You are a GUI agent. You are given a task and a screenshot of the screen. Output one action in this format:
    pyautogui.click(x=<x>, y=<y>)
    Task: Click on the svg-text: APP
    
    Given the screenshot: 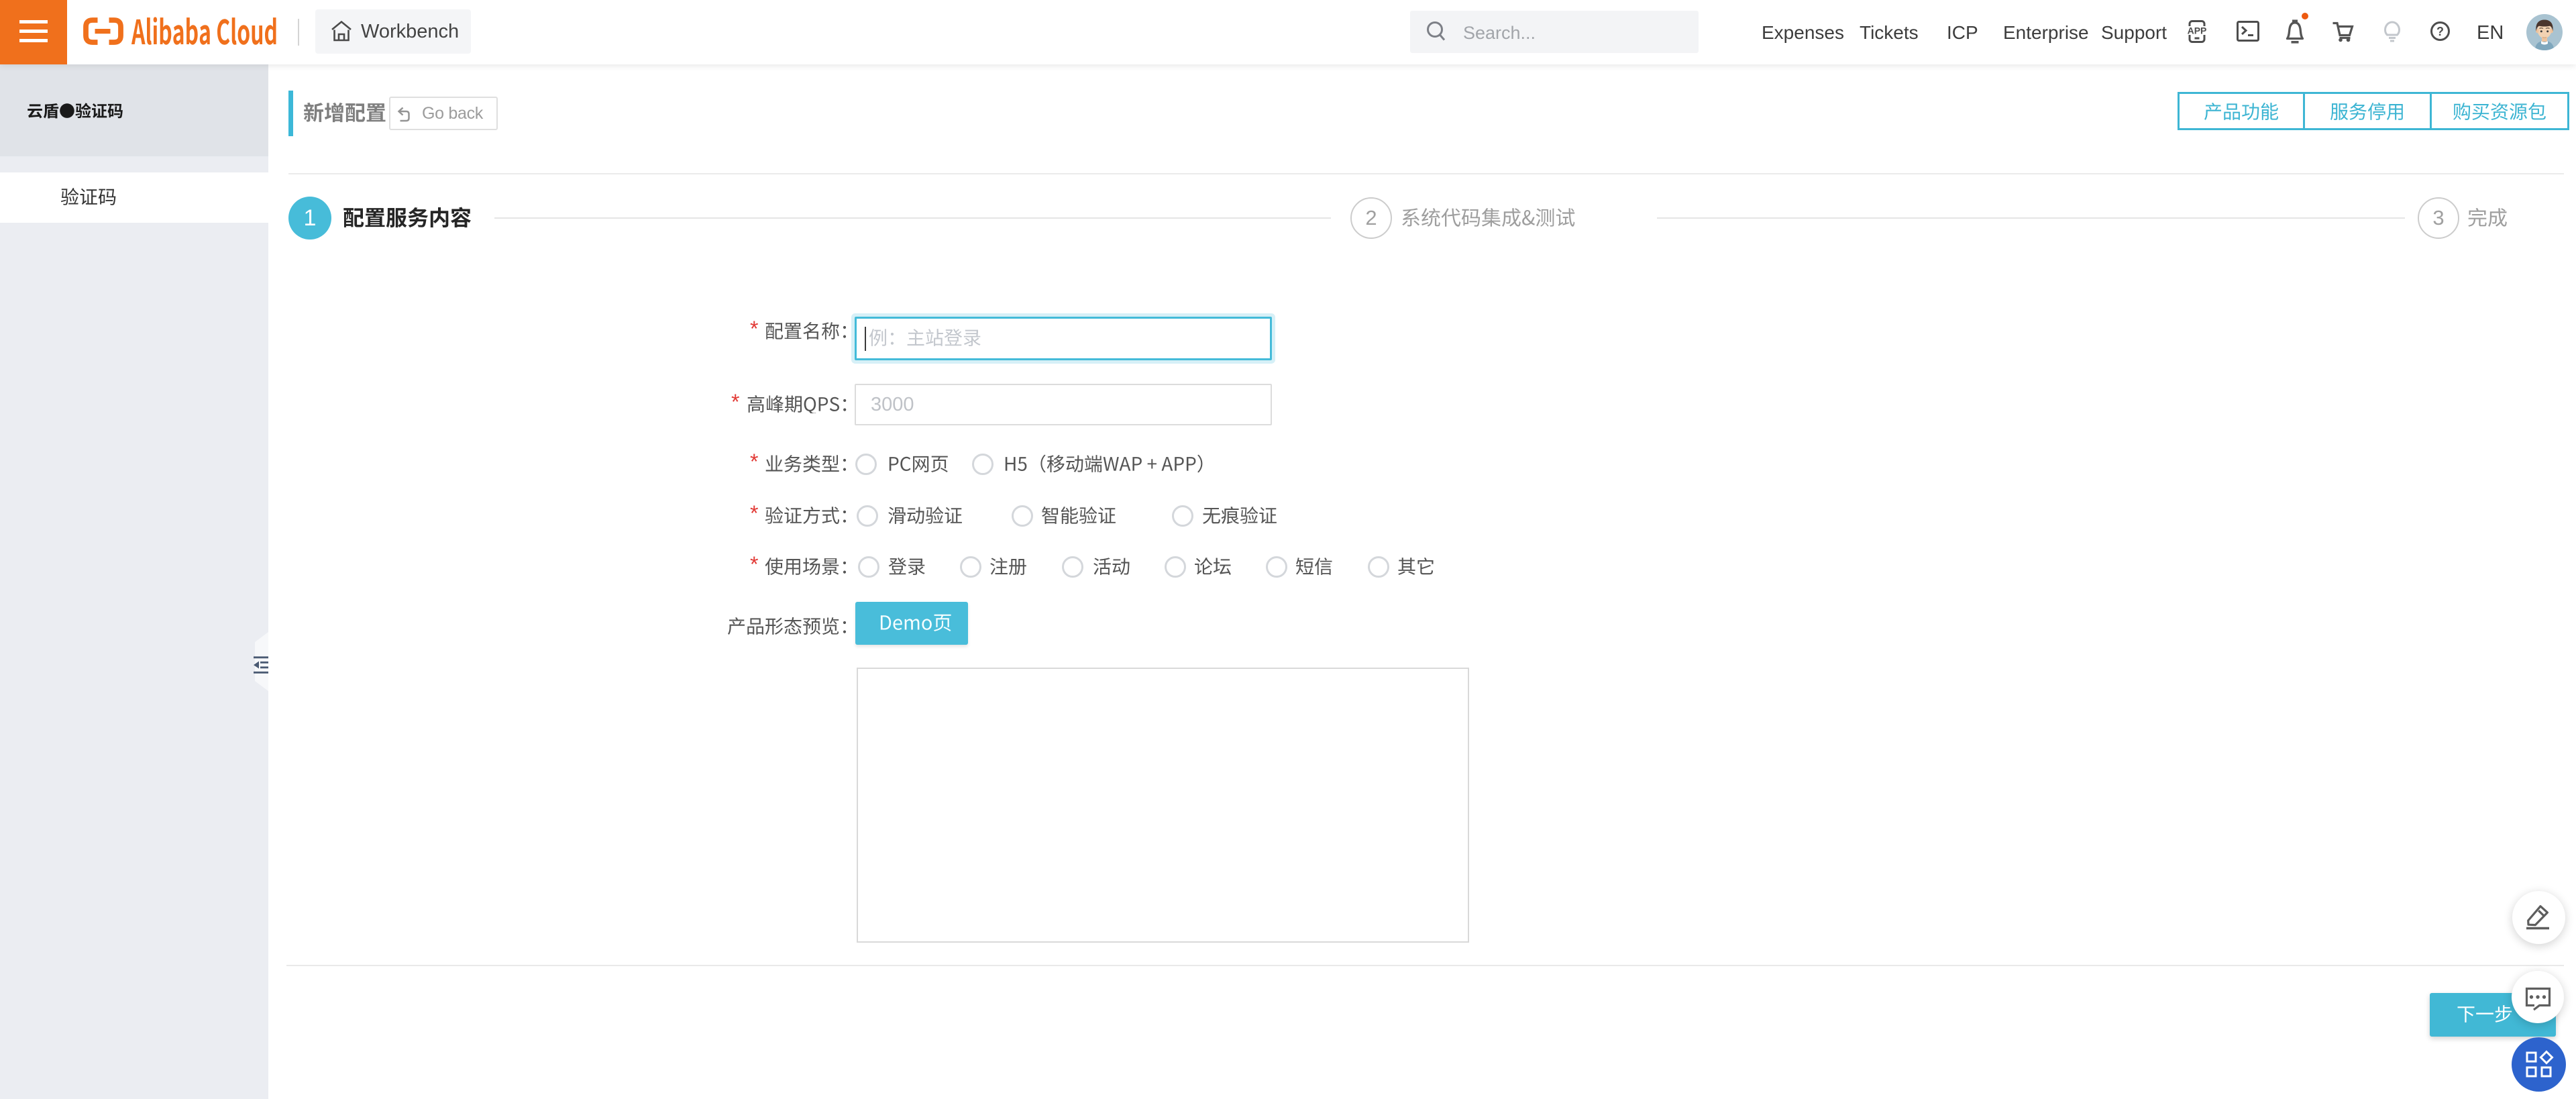 What is the action you would take?
    pyautogui.click(x=2197, y=30)
    